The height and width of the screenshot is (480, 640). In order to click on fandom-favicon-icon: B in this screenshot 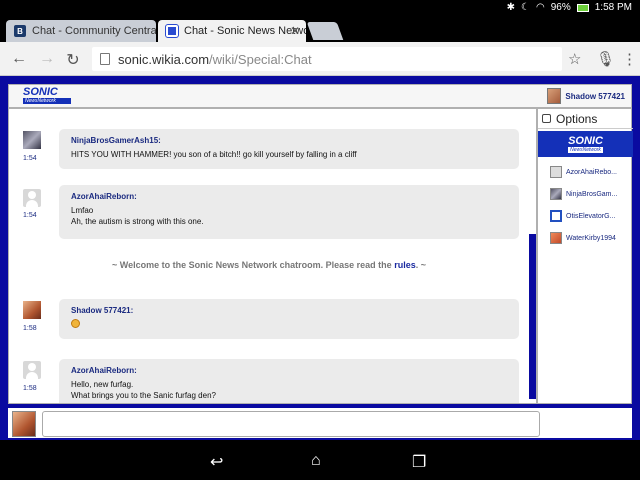, I will do `click(20, 31)`.